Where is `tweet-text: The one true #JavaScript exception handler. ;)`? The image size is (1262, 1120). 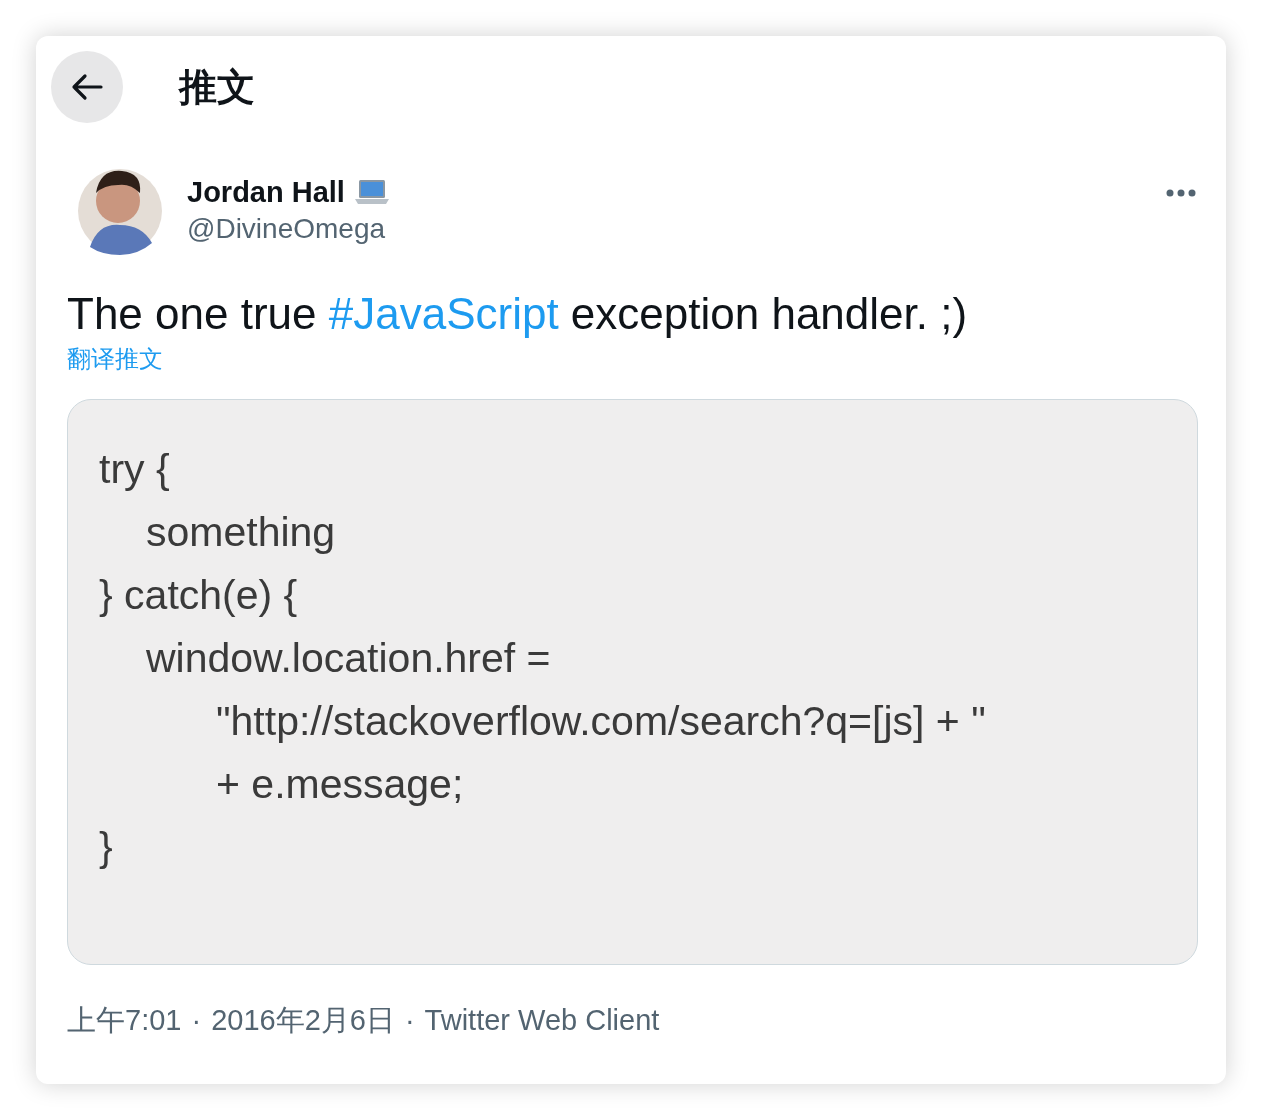 tweet-text: The one true #JavaScript exception handler. ;) is located at coordinates (518, 314).